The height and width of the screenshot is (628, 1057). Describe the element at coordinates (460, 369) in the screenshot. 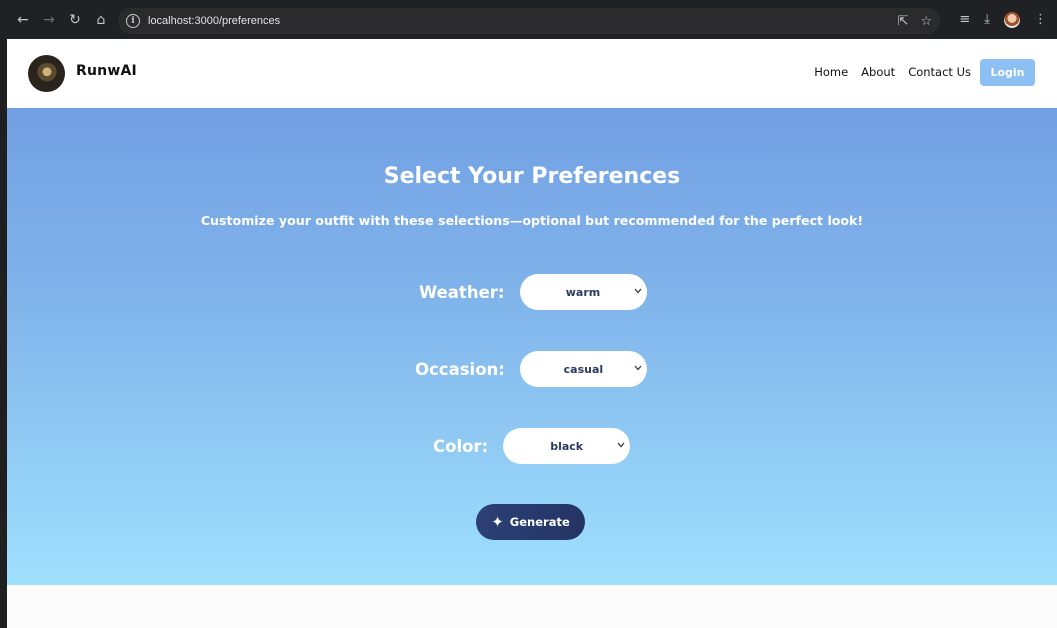

I see `occasion-label: Occasion:` at that location.